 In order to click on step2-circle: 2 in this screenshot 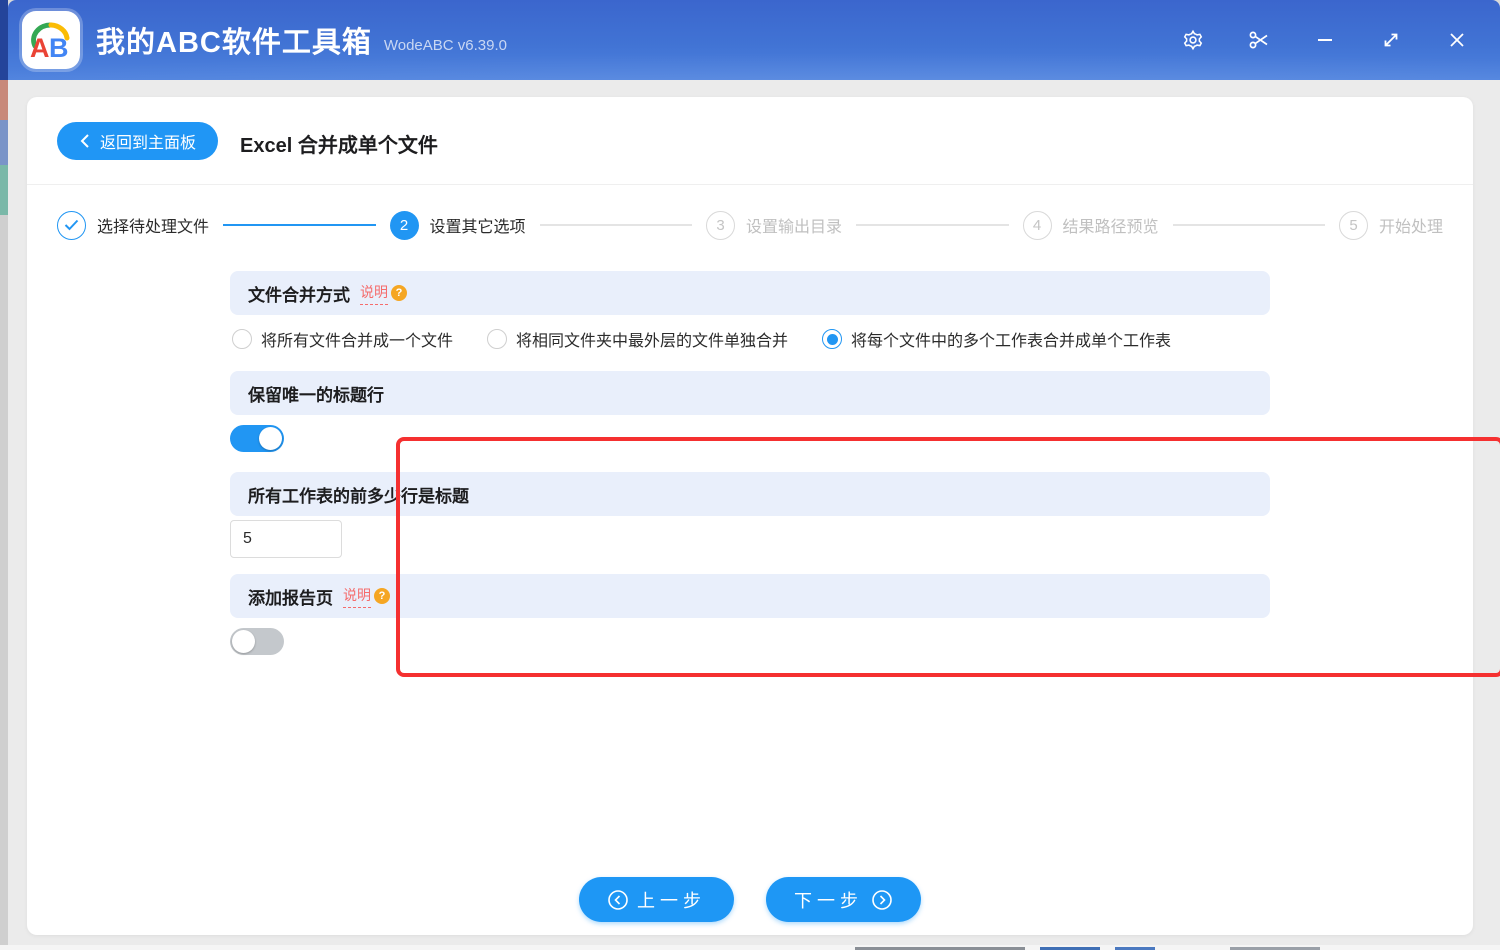, I will do `click(404, 225)`.